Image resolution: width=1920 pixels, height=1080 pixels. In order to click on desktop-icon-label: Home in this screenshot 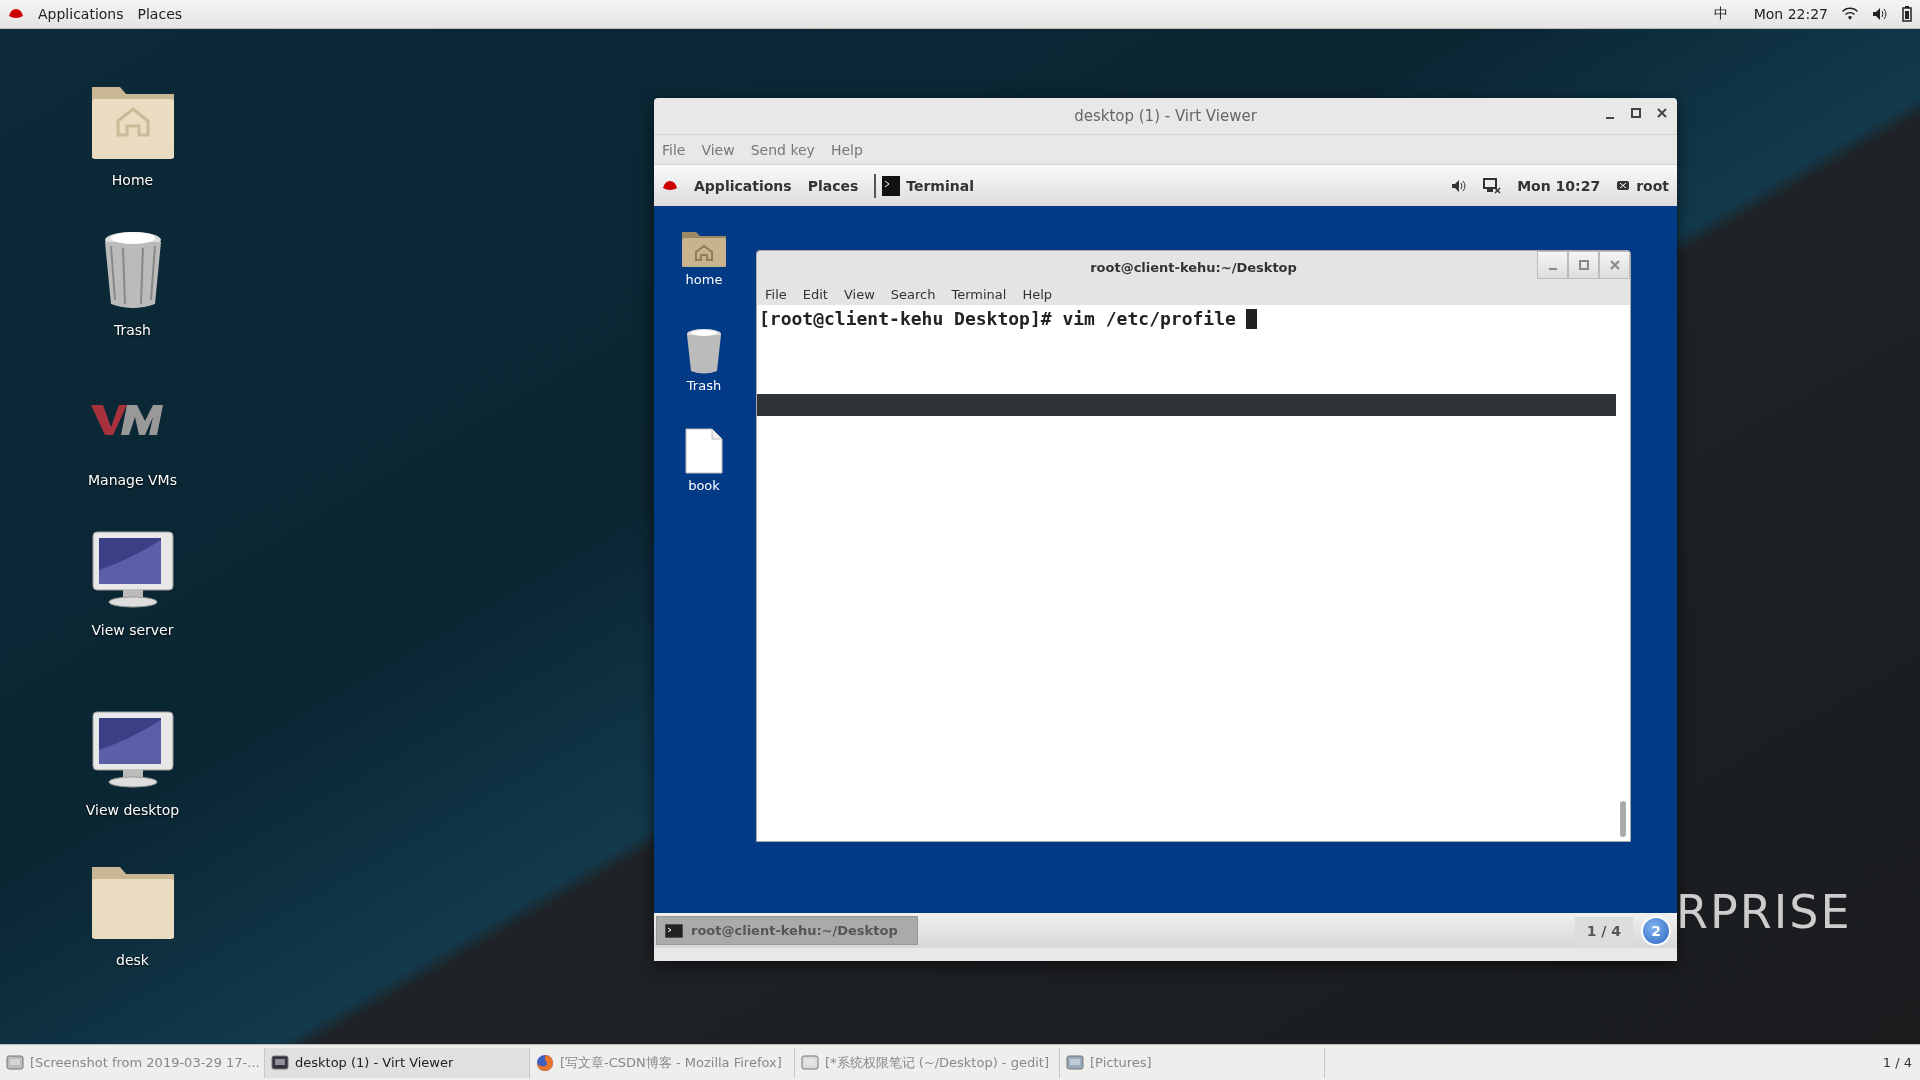, I will do `click(132, 180)`.